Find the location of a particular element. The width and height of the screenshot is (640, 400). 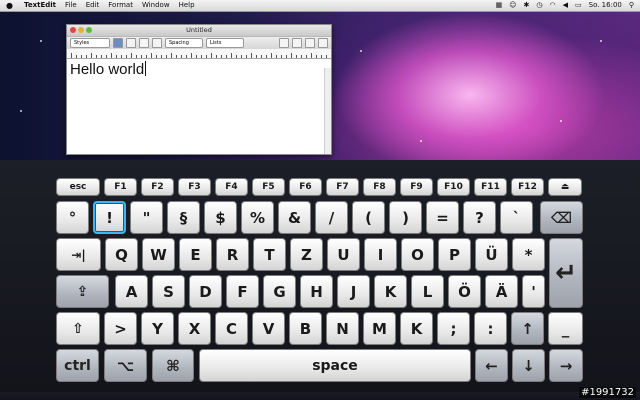

key-u: U is located at coordinates (343, 254).